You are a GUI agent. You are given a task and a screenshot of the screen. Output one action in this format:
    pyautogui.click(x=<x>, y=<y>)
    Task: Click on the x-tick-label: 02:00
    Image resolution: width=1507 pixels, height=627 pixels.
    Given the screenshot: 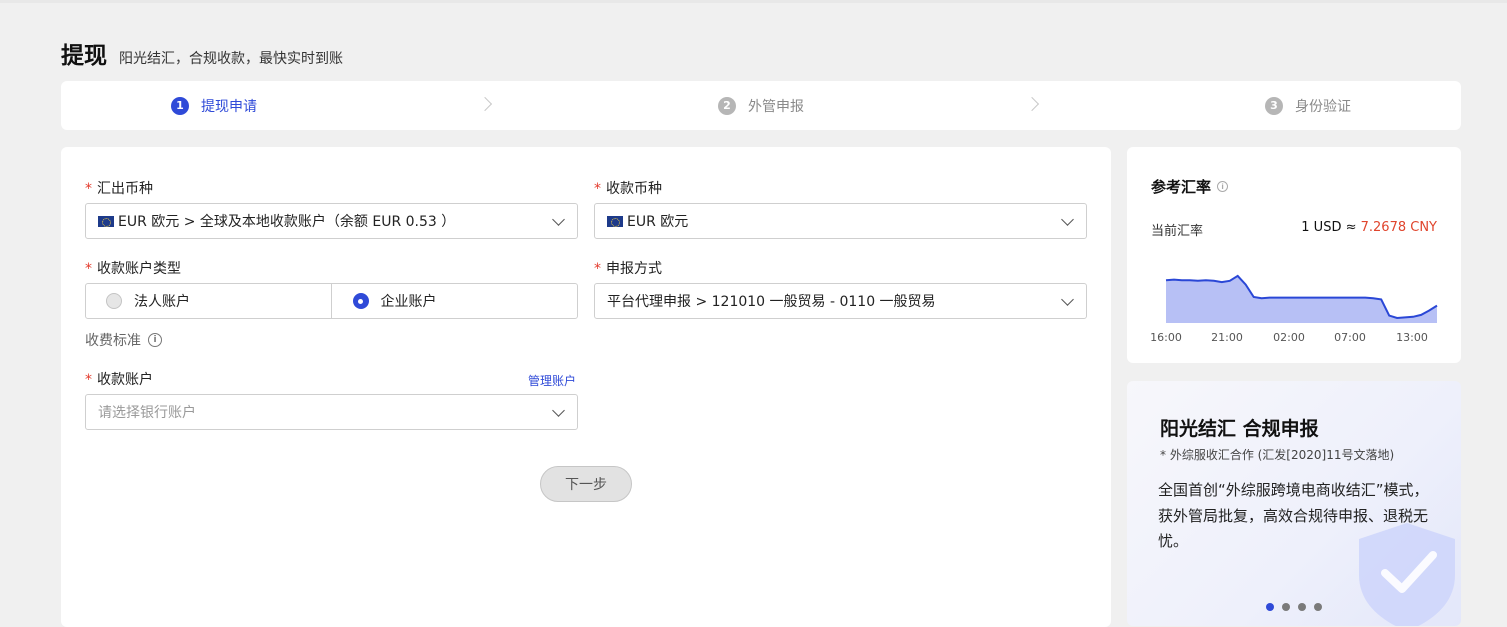 What is the action you would take?
    pyautogui.click(x=1289, y=337)
    